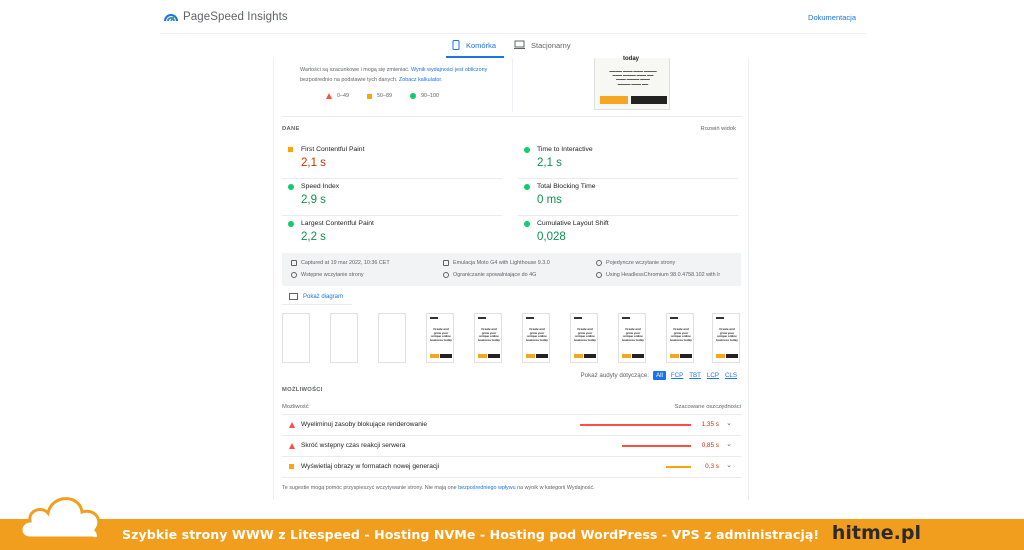 The height and width of the screenshot is (550, 1024). What do you see at coordinates (628, 234) in the screenshot?
I see `metric-cls: Cumulative Layout Shift 0,028` at bounding box center [628, 234].